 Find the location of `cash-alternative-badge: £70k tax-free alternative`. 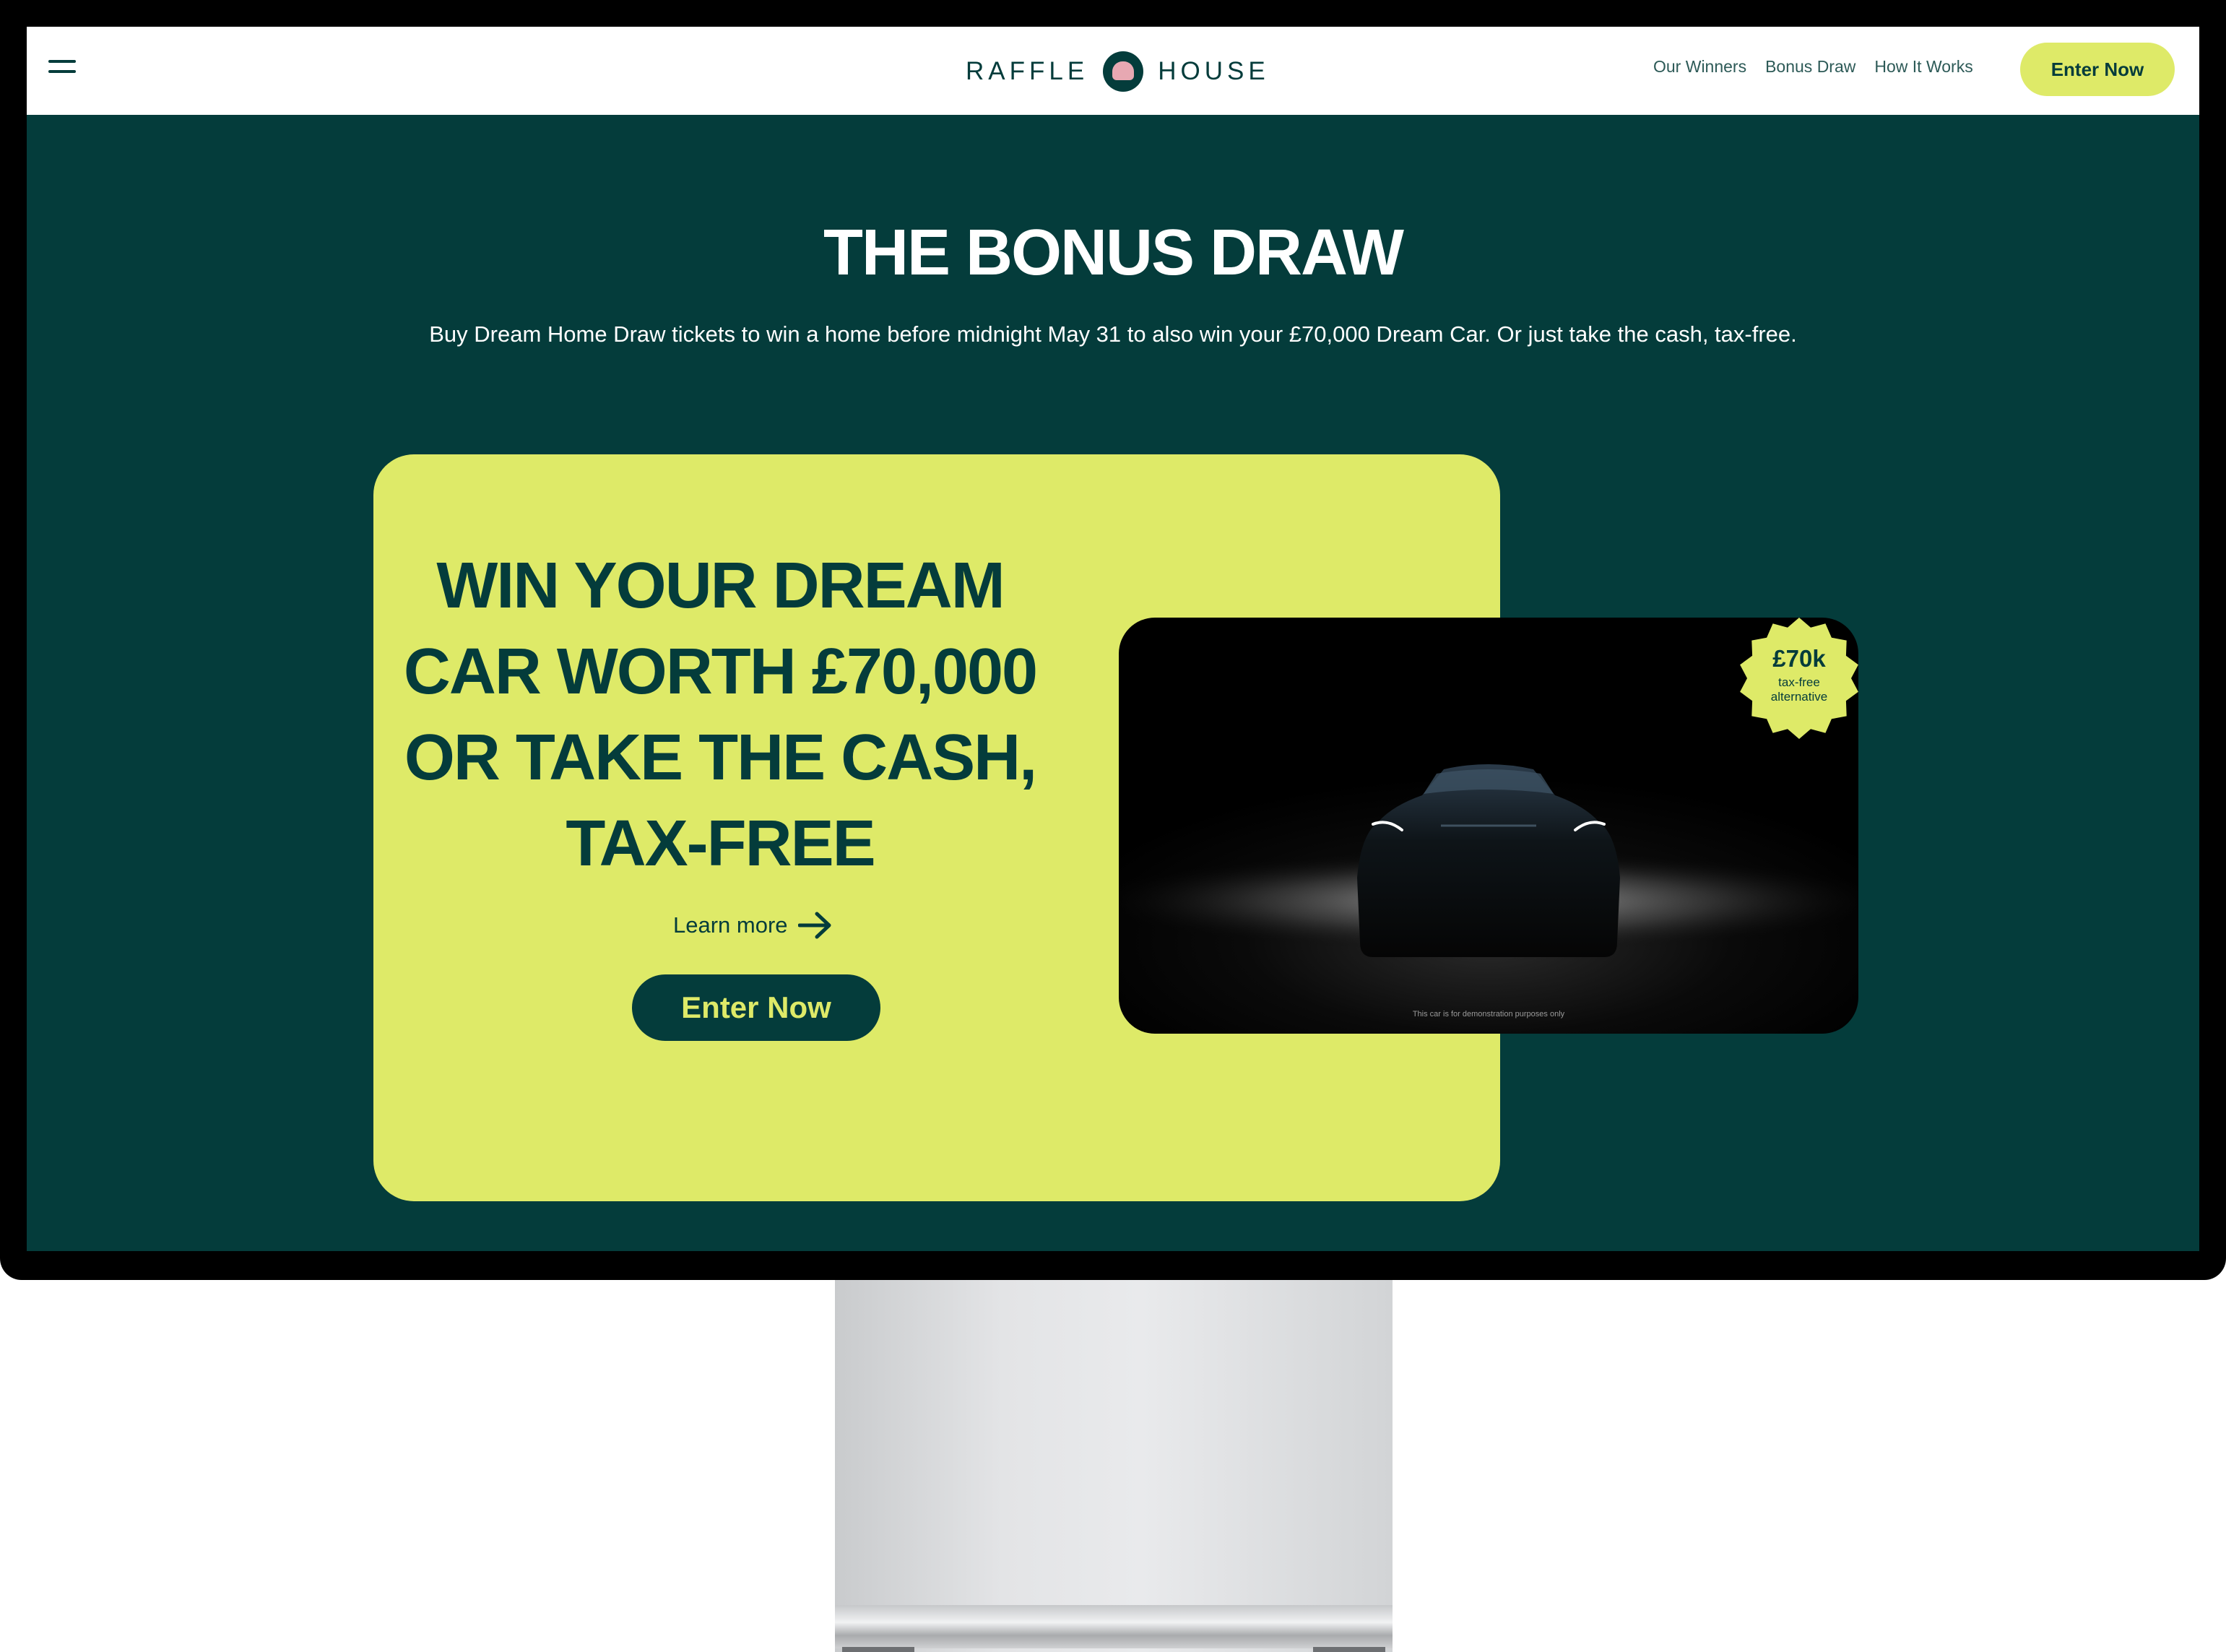

cash-alternative-badge: £70k tax-free alternative is located at coordinates (1799, 678).